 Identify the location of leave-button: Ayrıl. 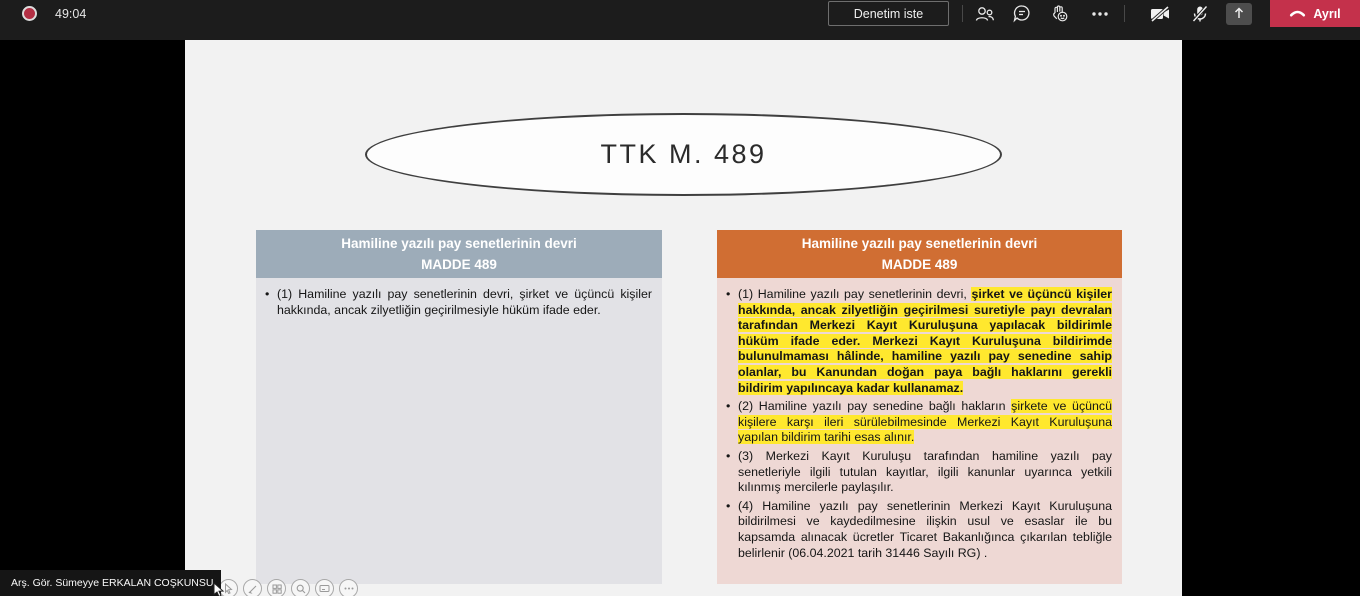
(1315, 13).